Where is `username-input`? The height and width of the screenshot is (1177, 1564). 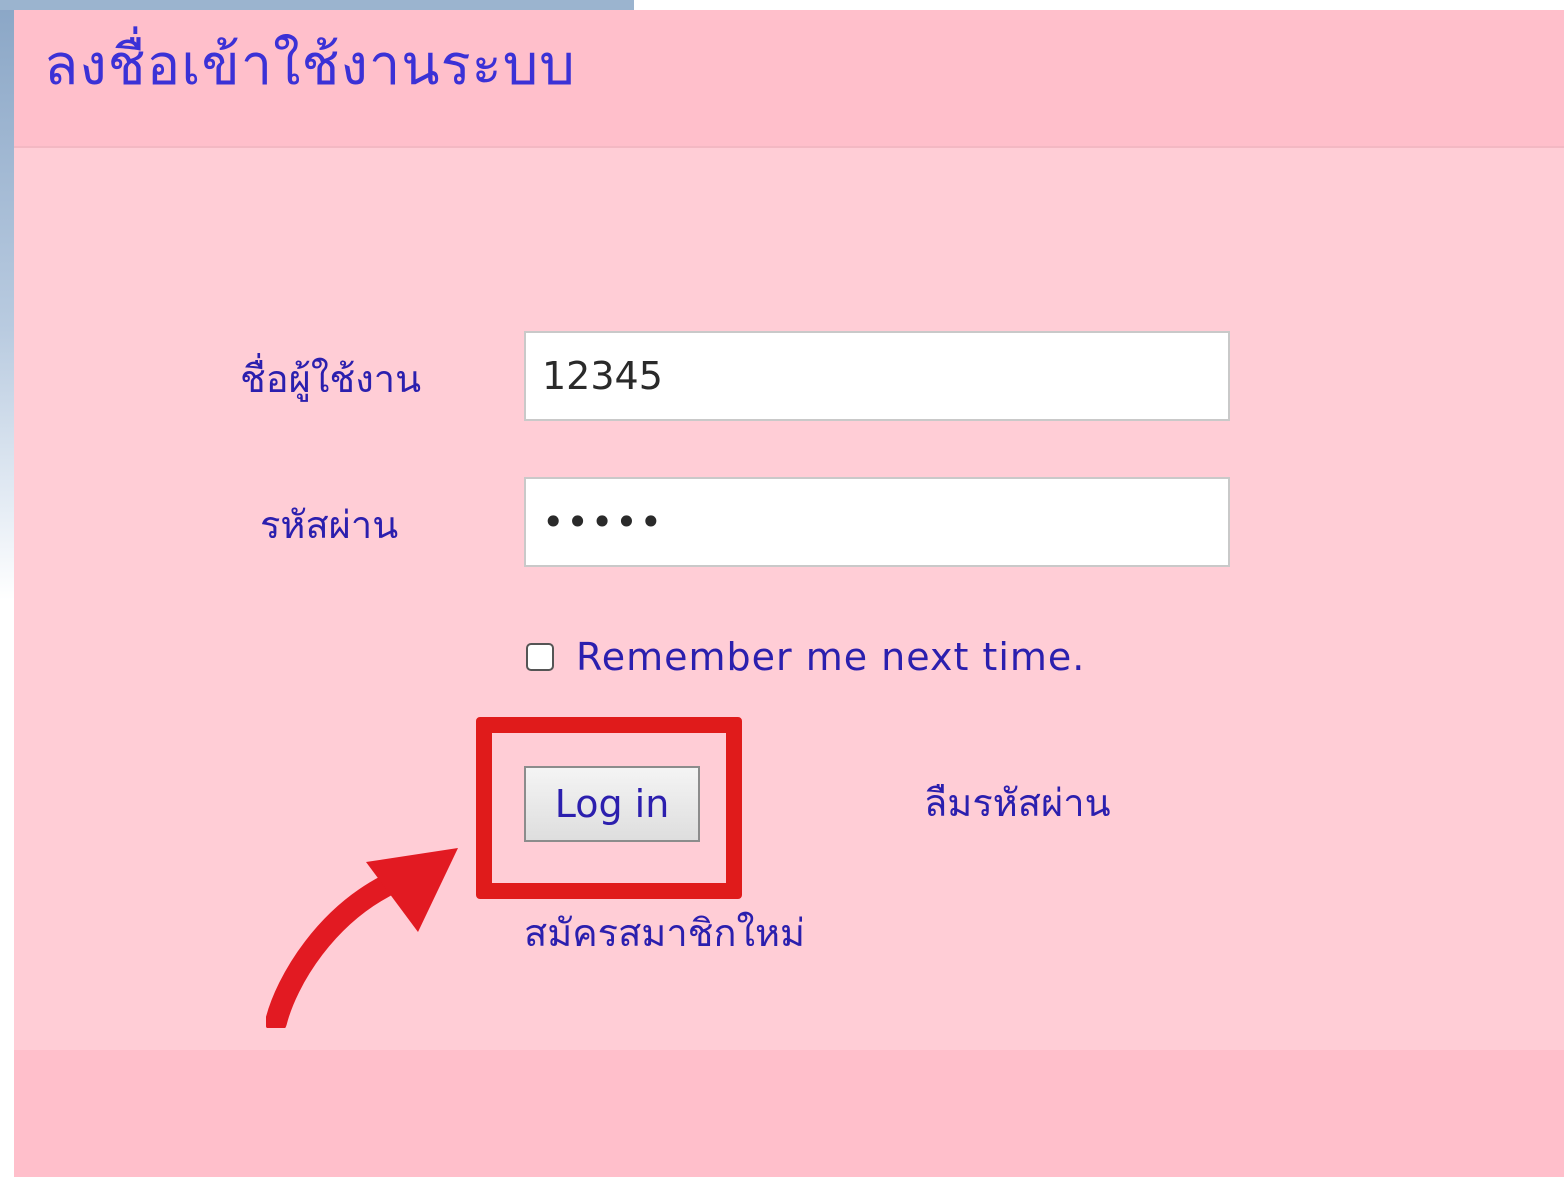 username-input is located at coordinates (877, 376).